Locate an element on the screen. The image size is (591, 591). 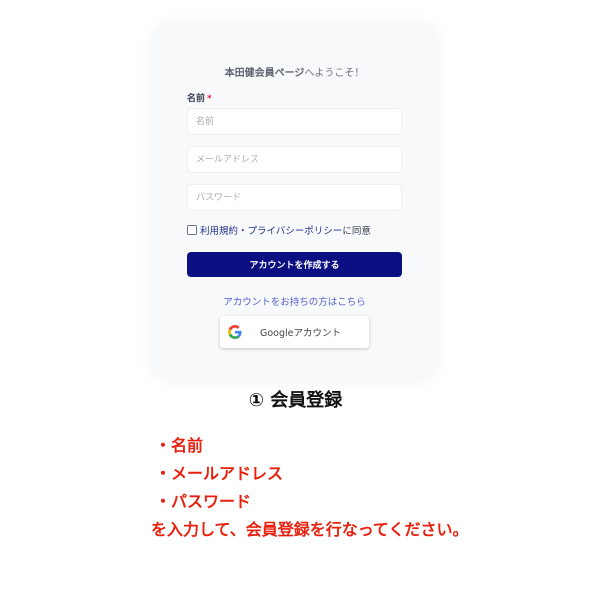
required-mark: * is located at coordinates (209, 99).